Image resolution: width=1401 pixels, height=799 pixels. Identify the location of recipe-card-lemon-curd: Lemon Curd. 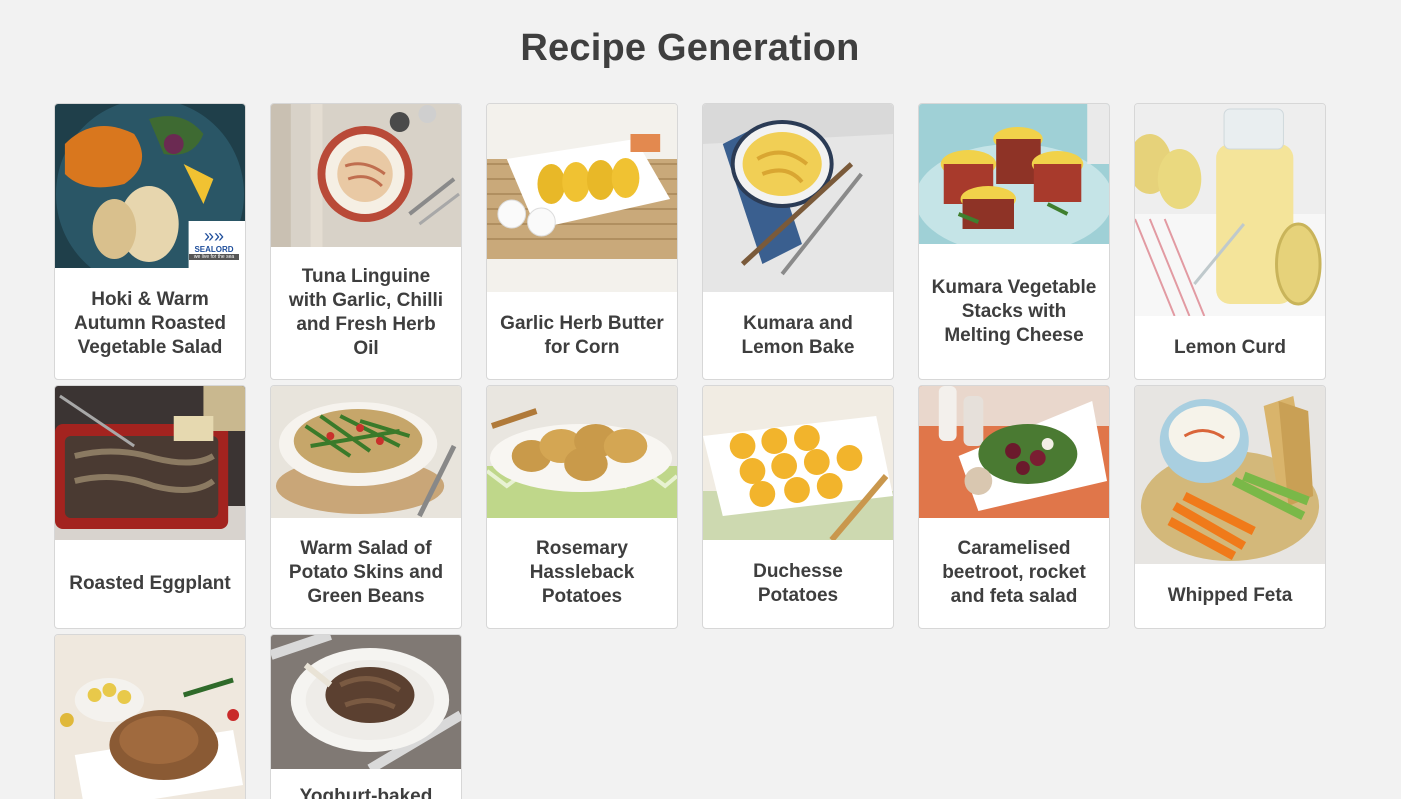
(1230, 241).